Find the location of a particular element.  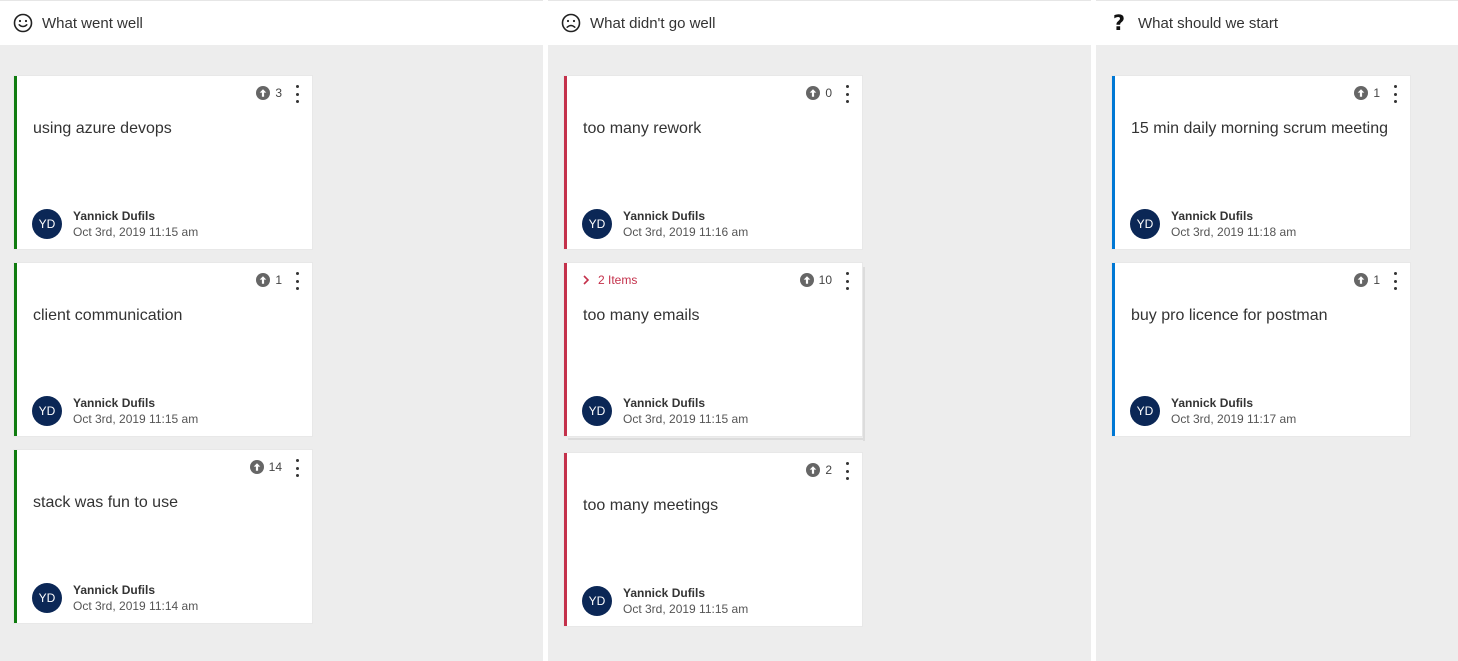

card-author: YD Yannick Dufils Oct 3rd, 2019 11:17 am is located at coordinates (1213, 411).